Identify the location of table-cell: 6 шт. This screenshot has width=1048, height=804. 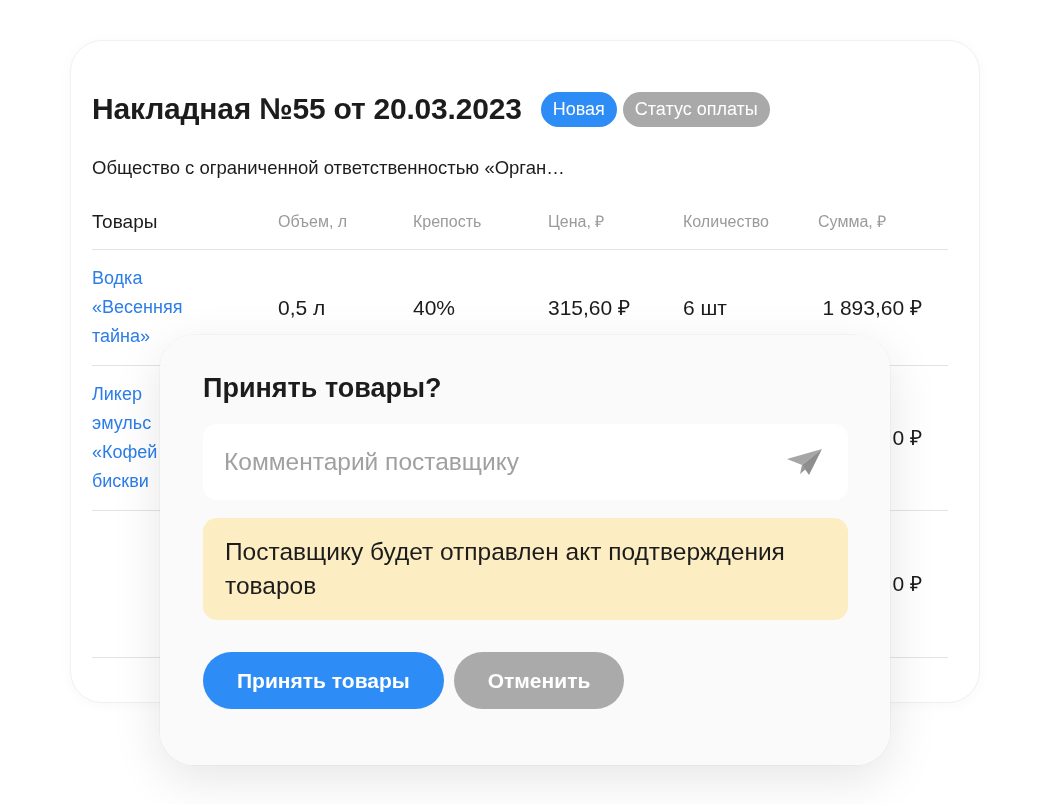
(705, 307).